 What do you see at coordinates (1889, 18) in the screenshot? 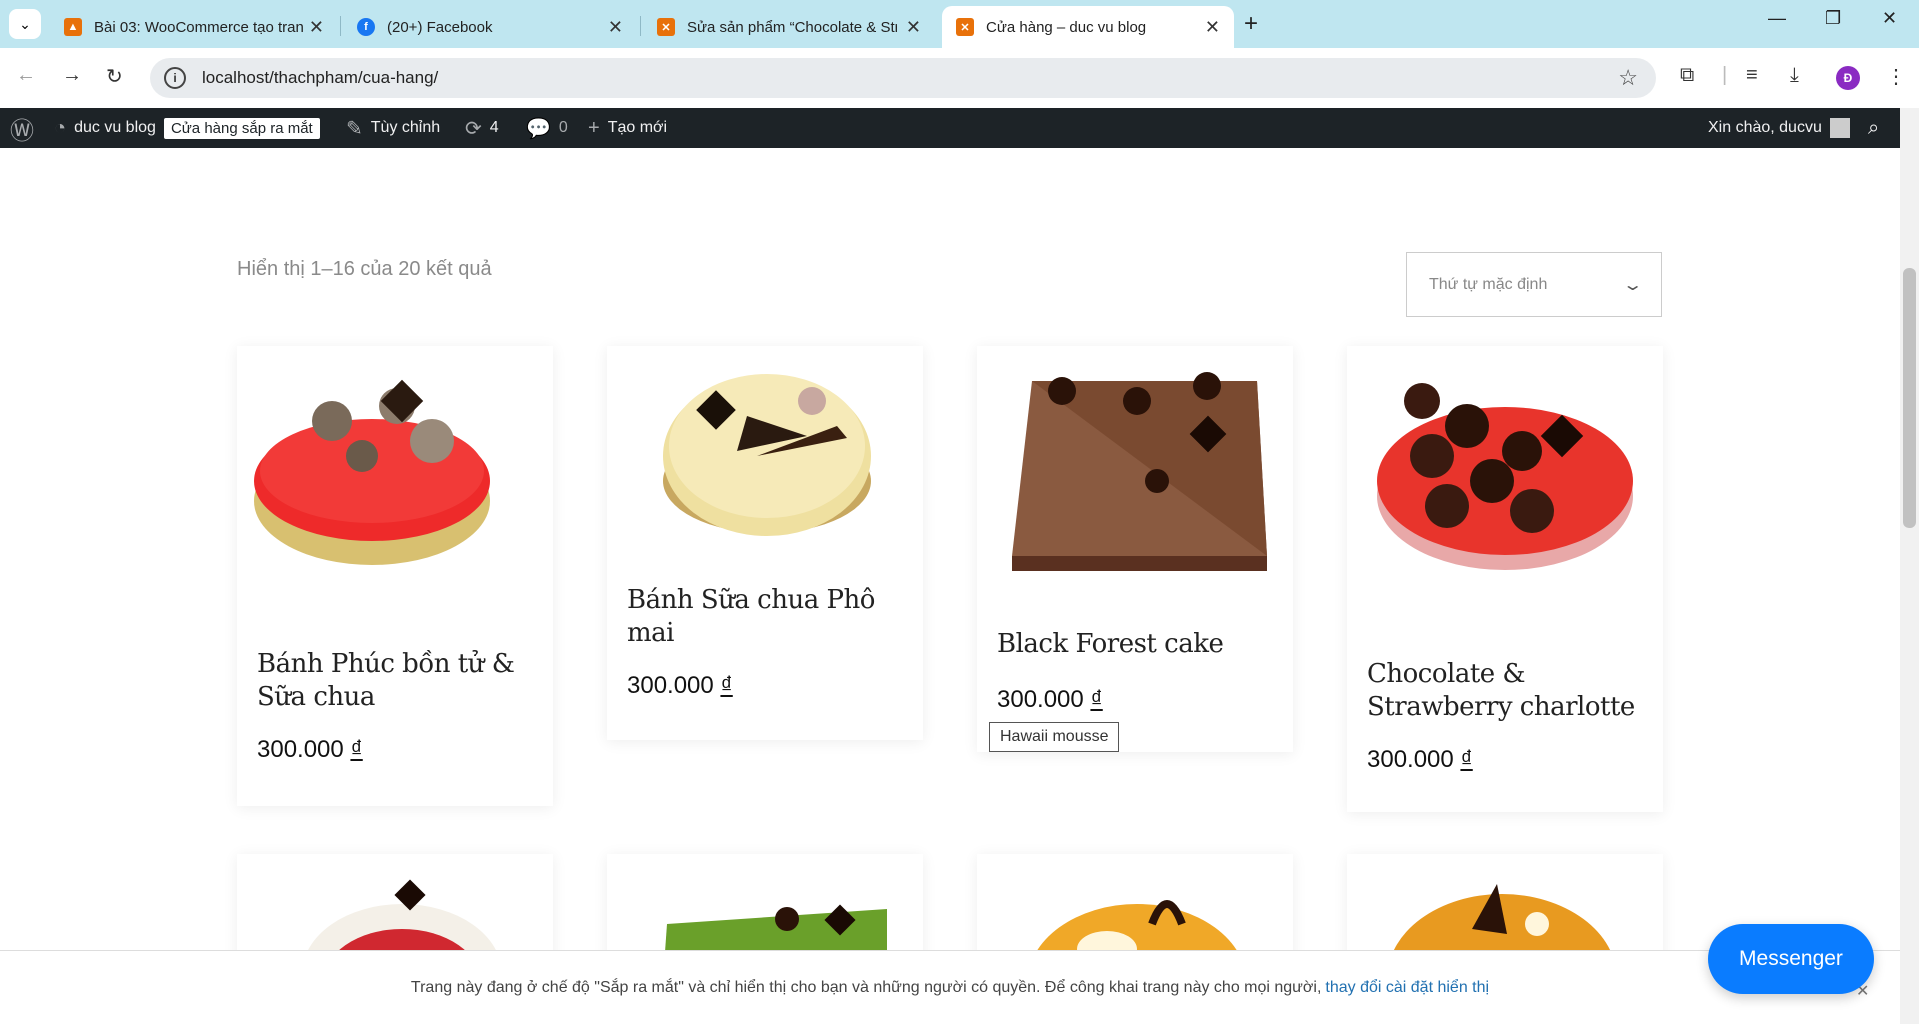
I see `close-window-icon: ✕` at bounding box center [1889, 18].